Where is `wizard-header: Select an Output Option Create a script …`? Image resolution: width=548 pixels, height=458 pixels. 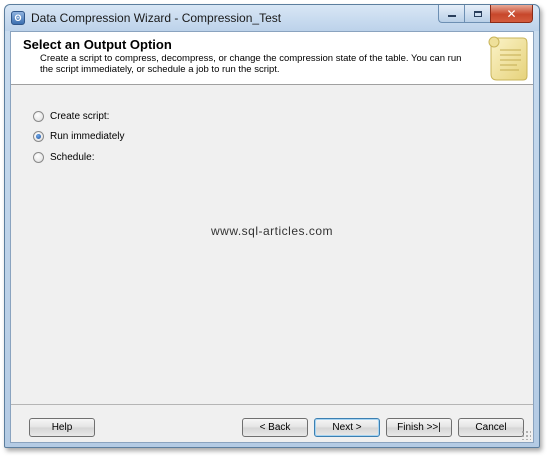 wizard-header: Select an Output Option Create a script … is located at coordinates (272, 58).